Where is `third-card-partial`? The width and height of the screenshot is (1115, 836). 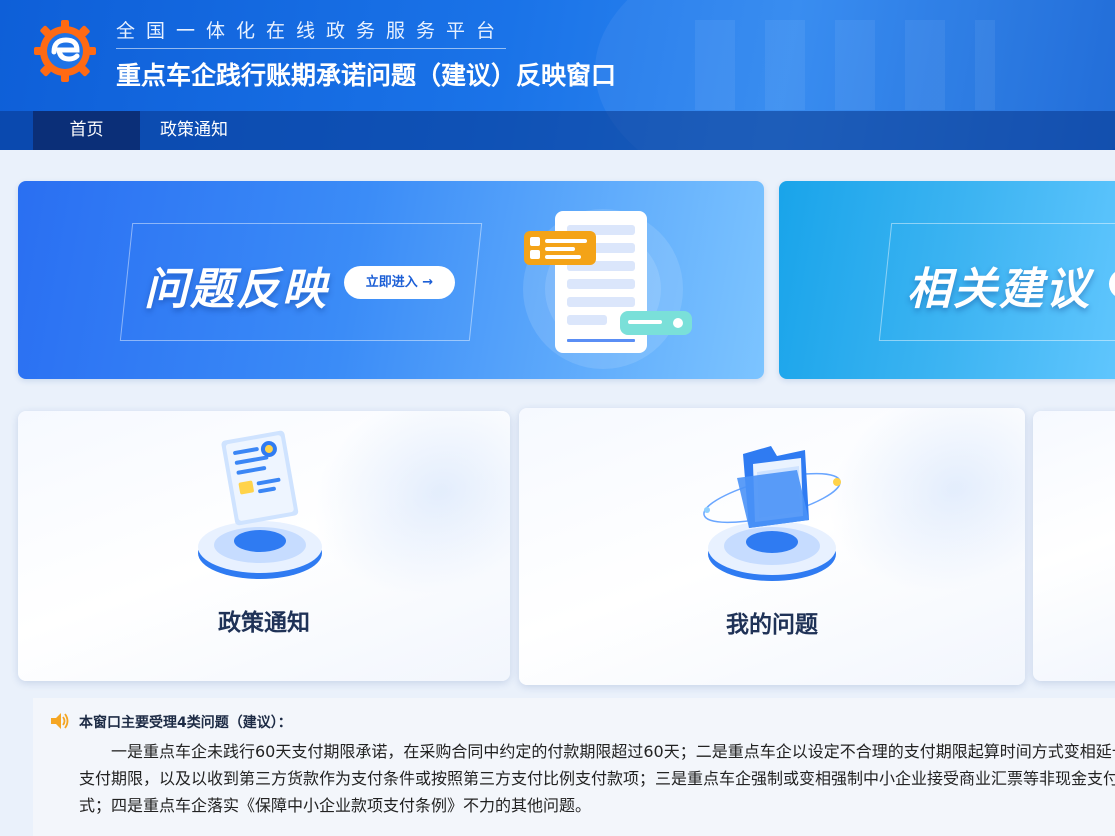
third-card-partial is located at coordinates (1074, 546).